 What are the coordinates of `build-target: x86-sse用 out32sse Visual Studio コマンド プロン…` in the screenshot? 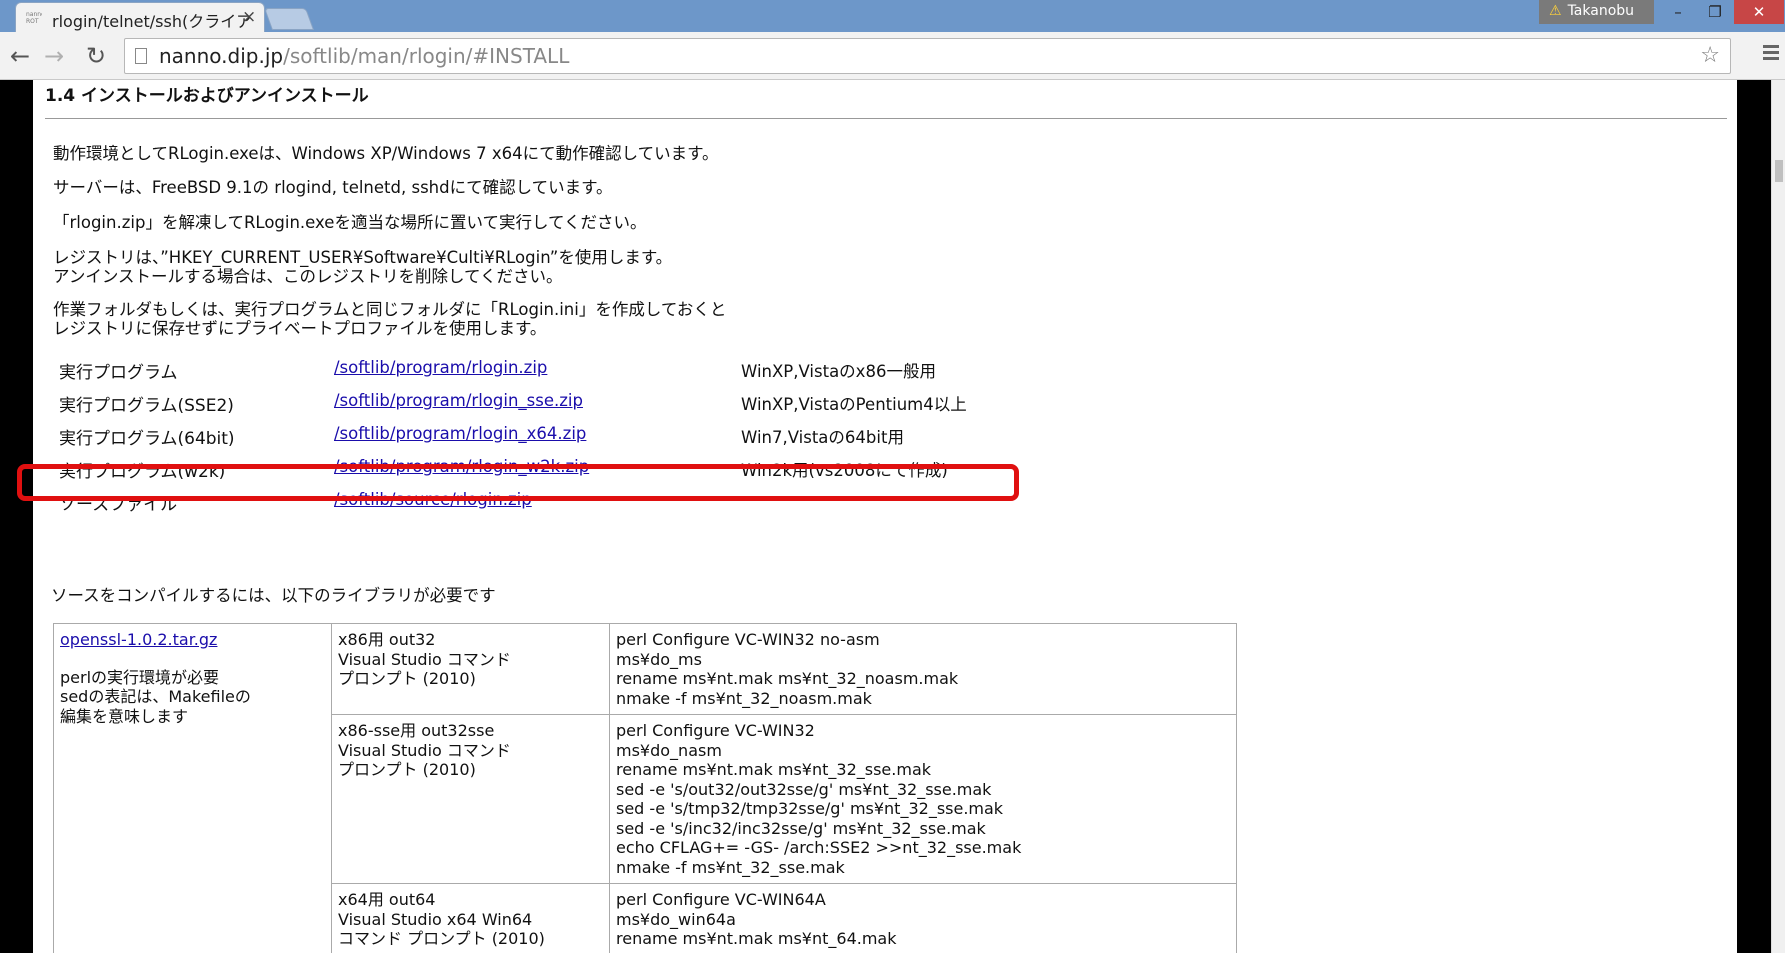 It's located at (470, 799).